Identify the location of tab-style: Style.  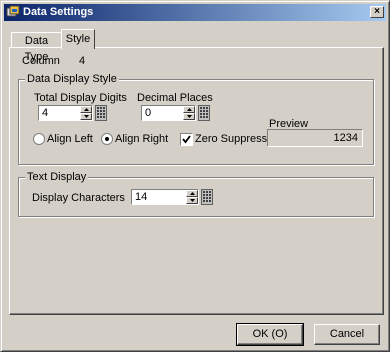
(78, 39).